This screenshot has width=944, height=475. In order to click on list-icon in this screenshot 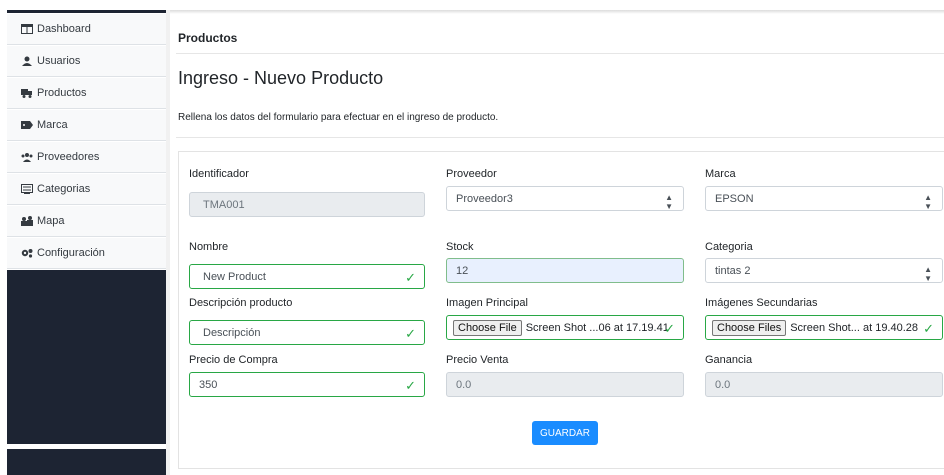, I will do `click(27, 189)`.